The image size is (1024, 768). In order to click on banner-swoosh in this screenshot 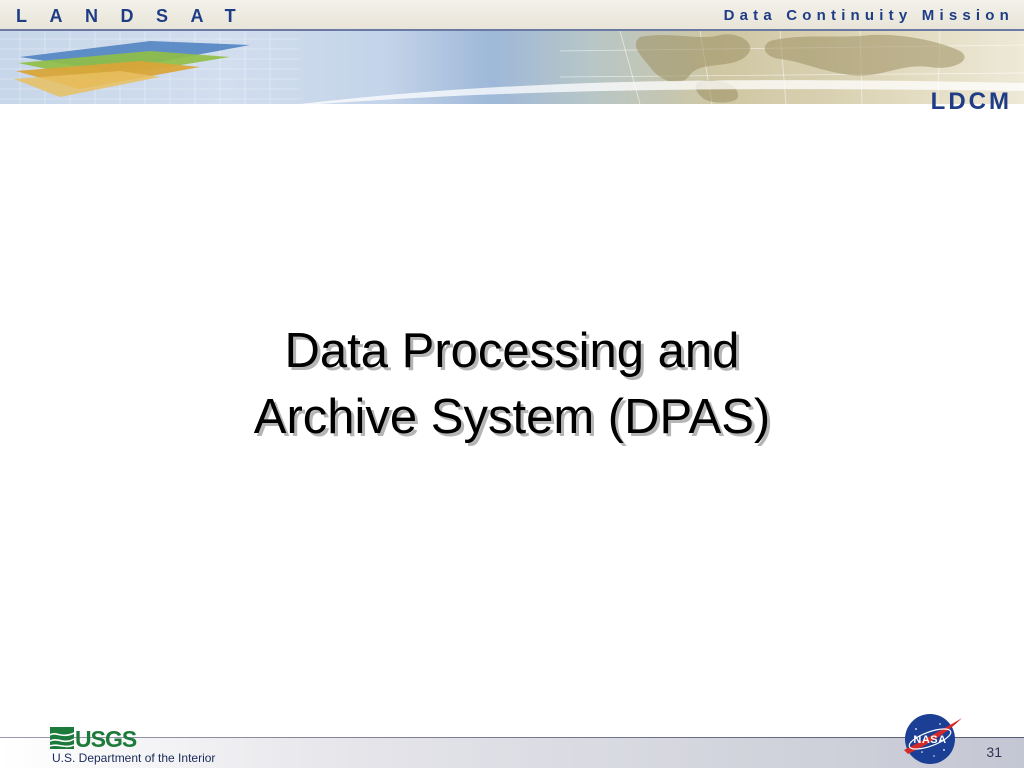, I will do `click(662, 92)`.